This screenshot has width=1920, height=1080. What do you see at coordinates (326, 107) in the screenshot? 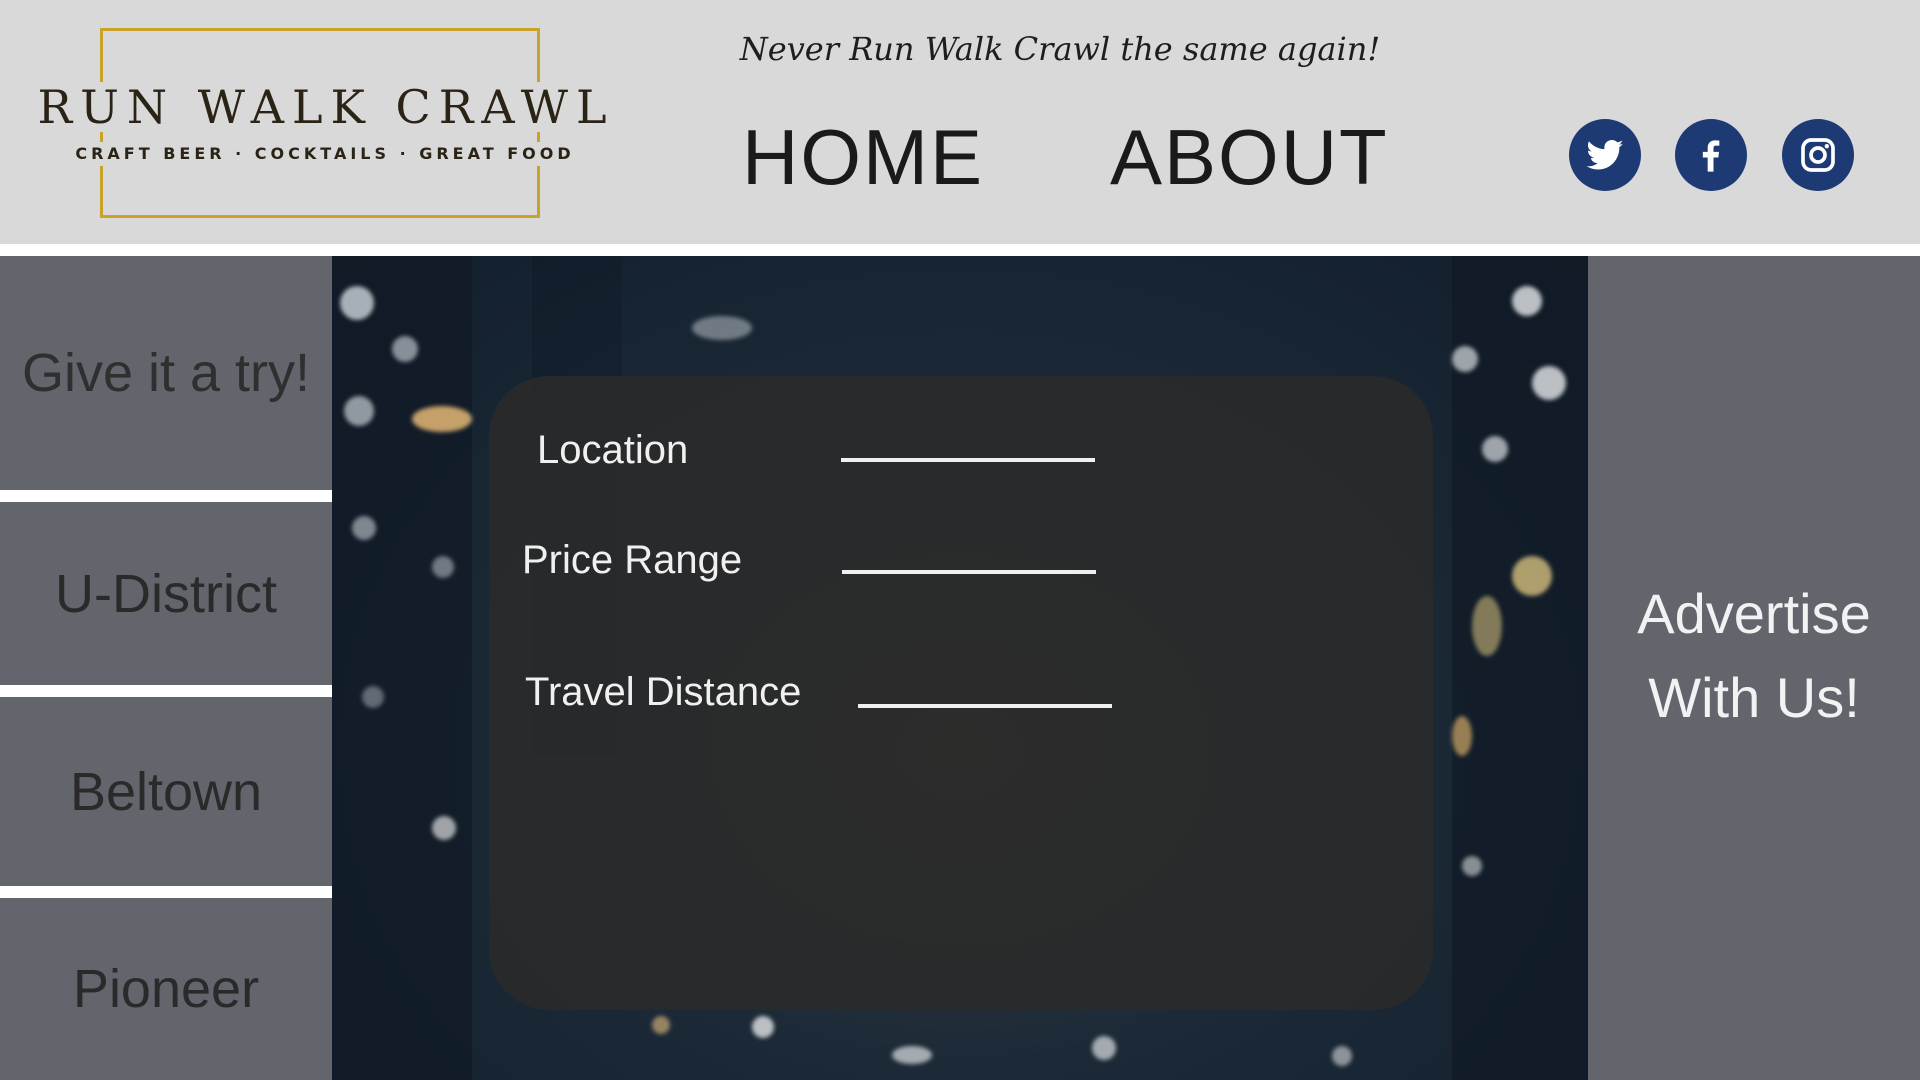
I see `logo-title: RUN WALK CRAWL` at bounding box center [326, 107].